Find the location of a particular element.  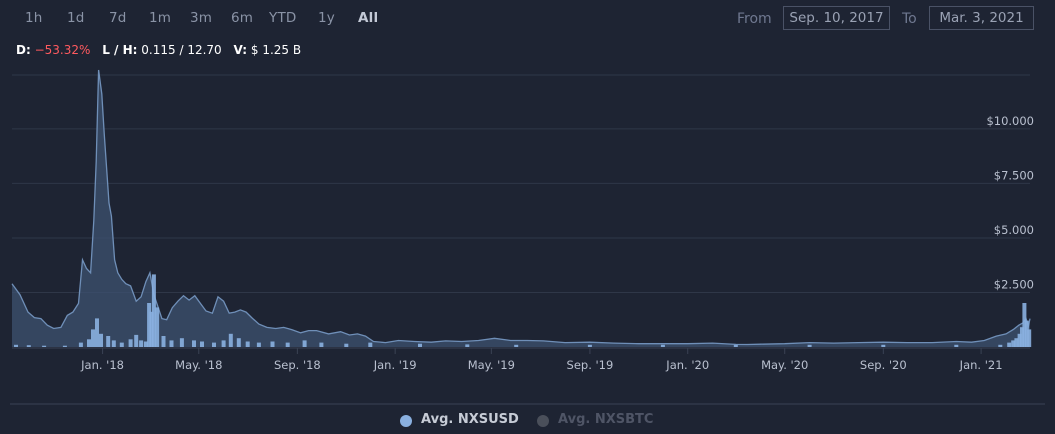

x-tick-label: Sep. '18 is located at coordinates (297, 365).